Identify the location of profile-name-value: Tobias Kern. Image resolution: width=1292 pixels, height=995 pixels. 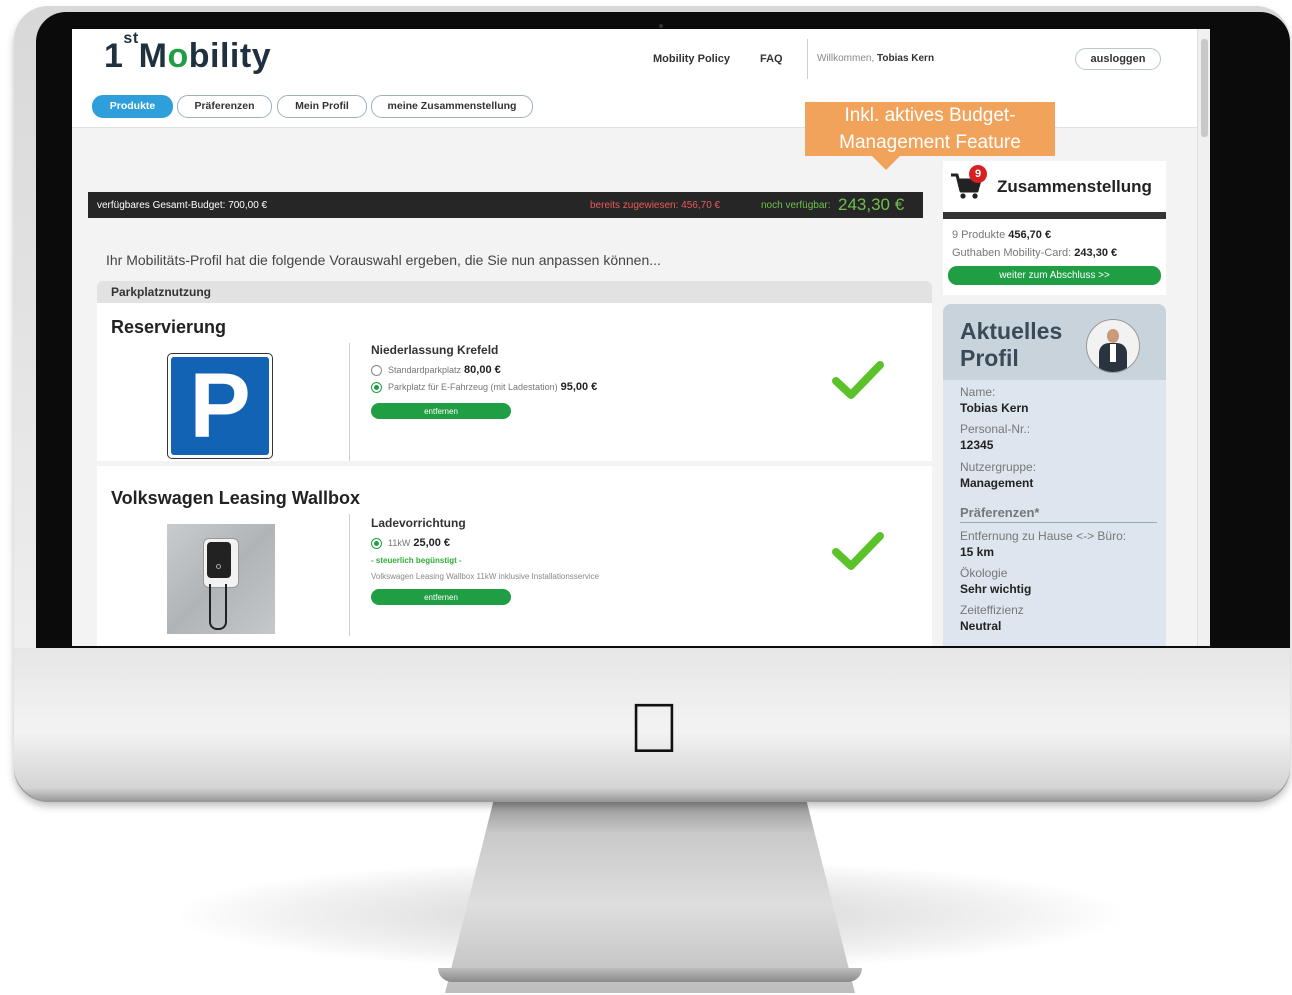
(994, 408).